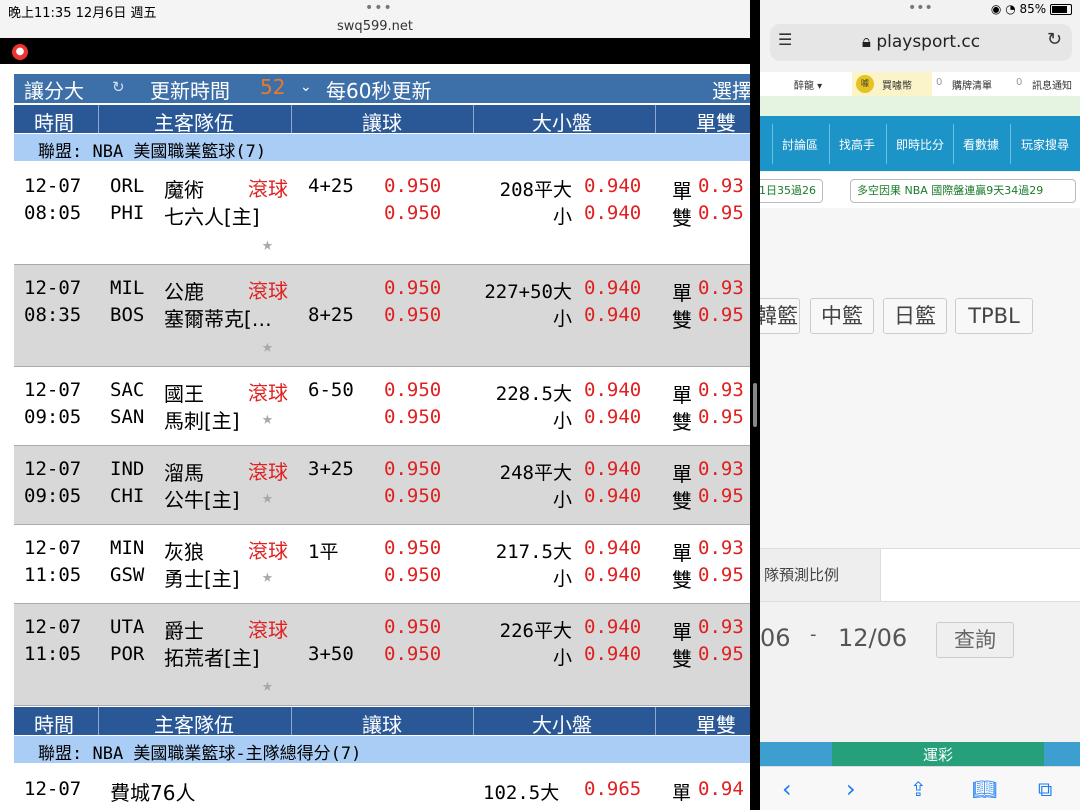 The width and height of the screenshot is (1080, 810). I want to click on total-odds: 0.965, so click(612, 789).